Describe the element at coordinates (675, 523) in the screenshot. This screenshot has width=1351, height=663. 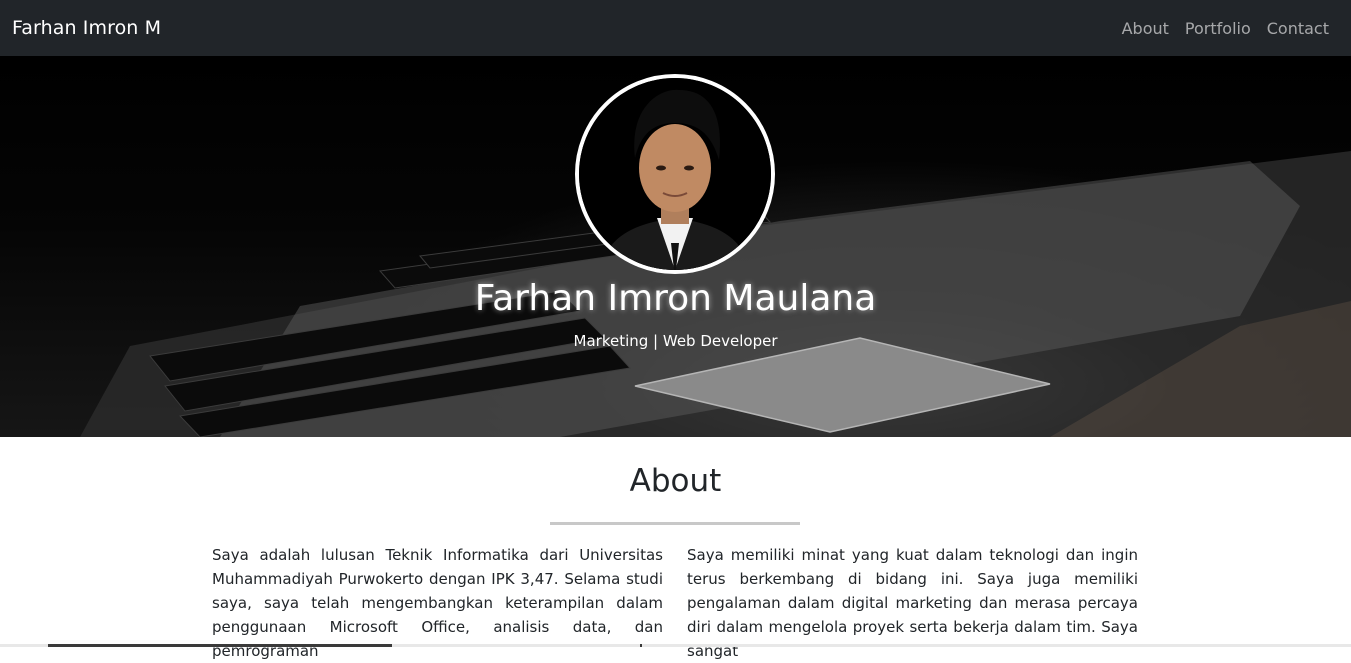
I see `about-divider` at that location.